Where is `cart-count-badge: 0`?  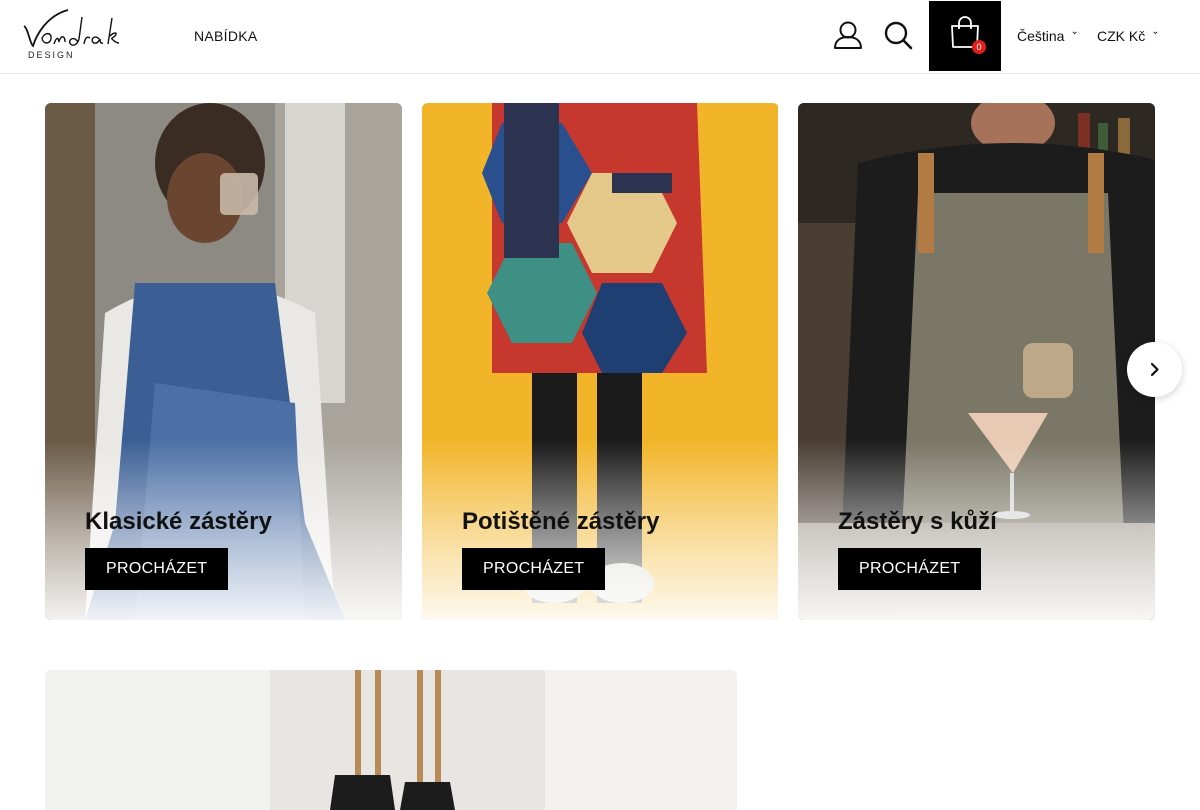
cart-count-badge: 0 is located at coordinates (979, 47).